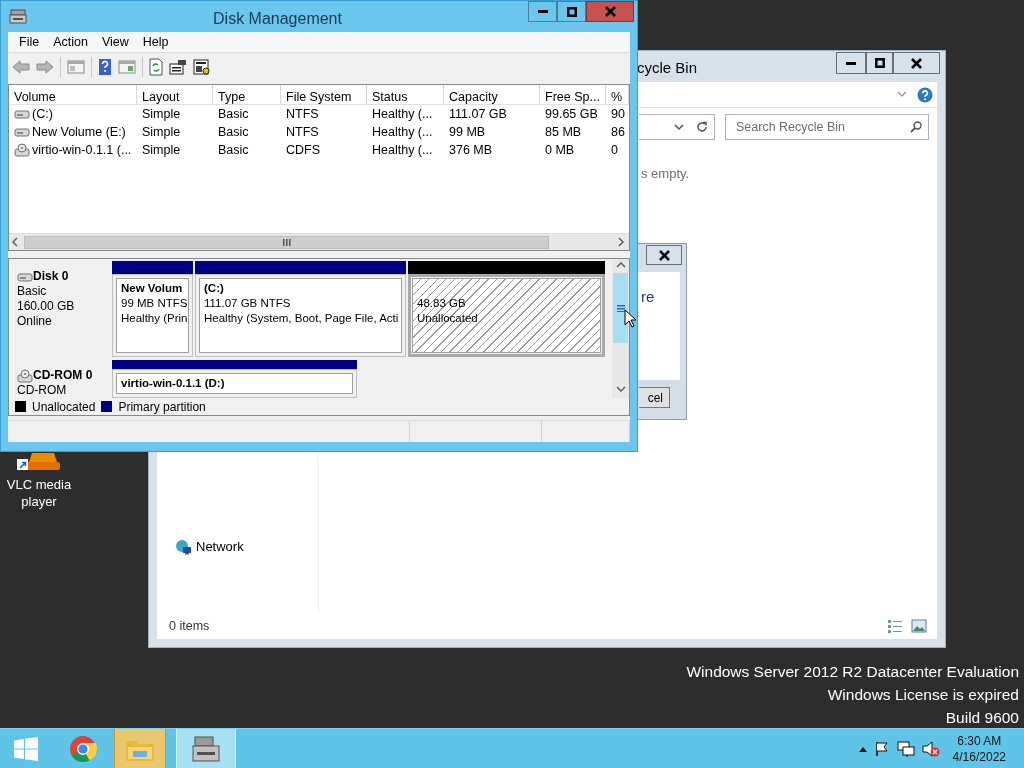 The width and height of the screenshot is (1024, 768). Describe the element at coordinates (895, 626) in the screenshot. I see `details-view-icon` at that location.